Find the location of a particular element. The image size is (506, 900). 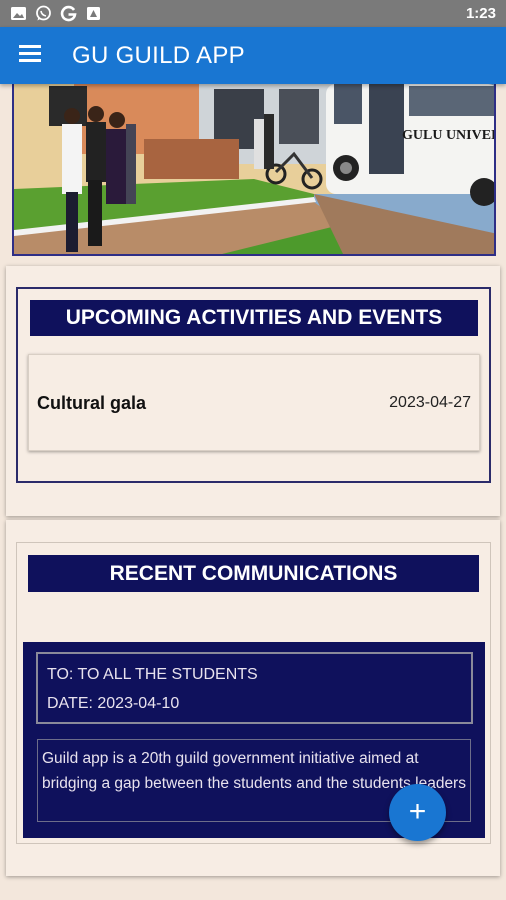

document-icon is located at coordinates (93, 13).